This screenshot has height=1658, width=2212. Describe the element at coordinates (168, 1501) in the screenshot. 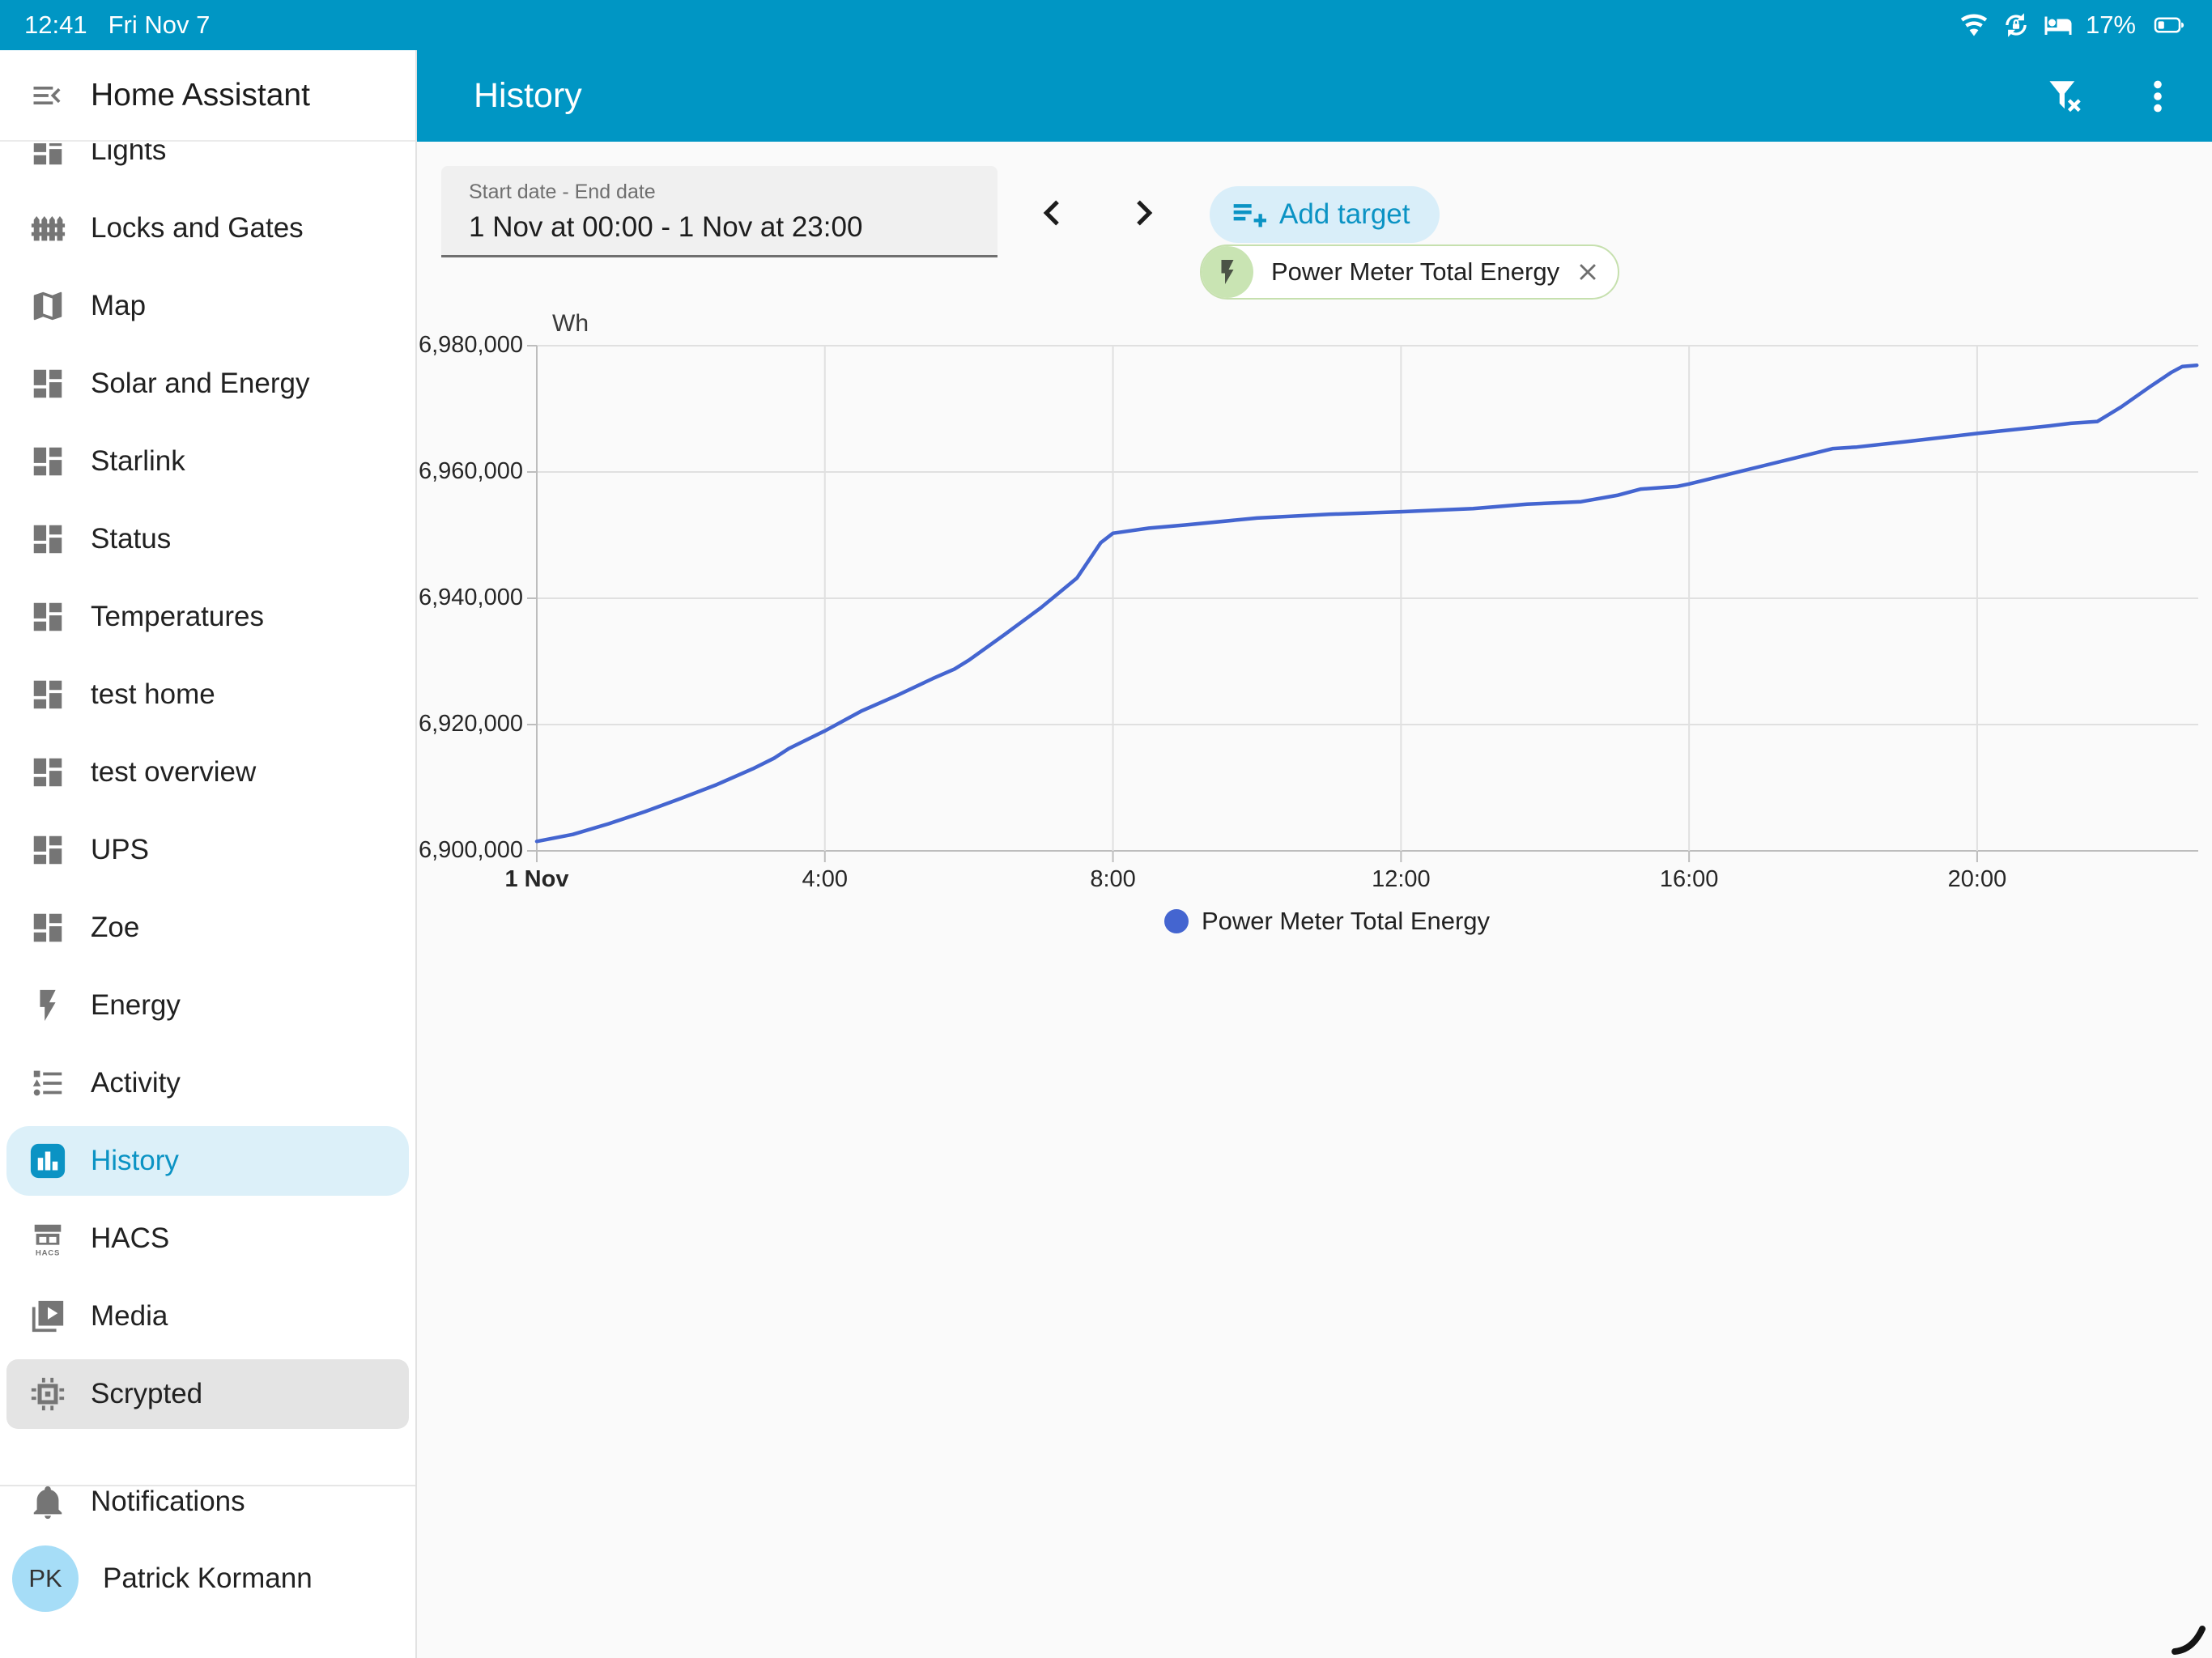

I see `notifications-label: Notifications` at that location.